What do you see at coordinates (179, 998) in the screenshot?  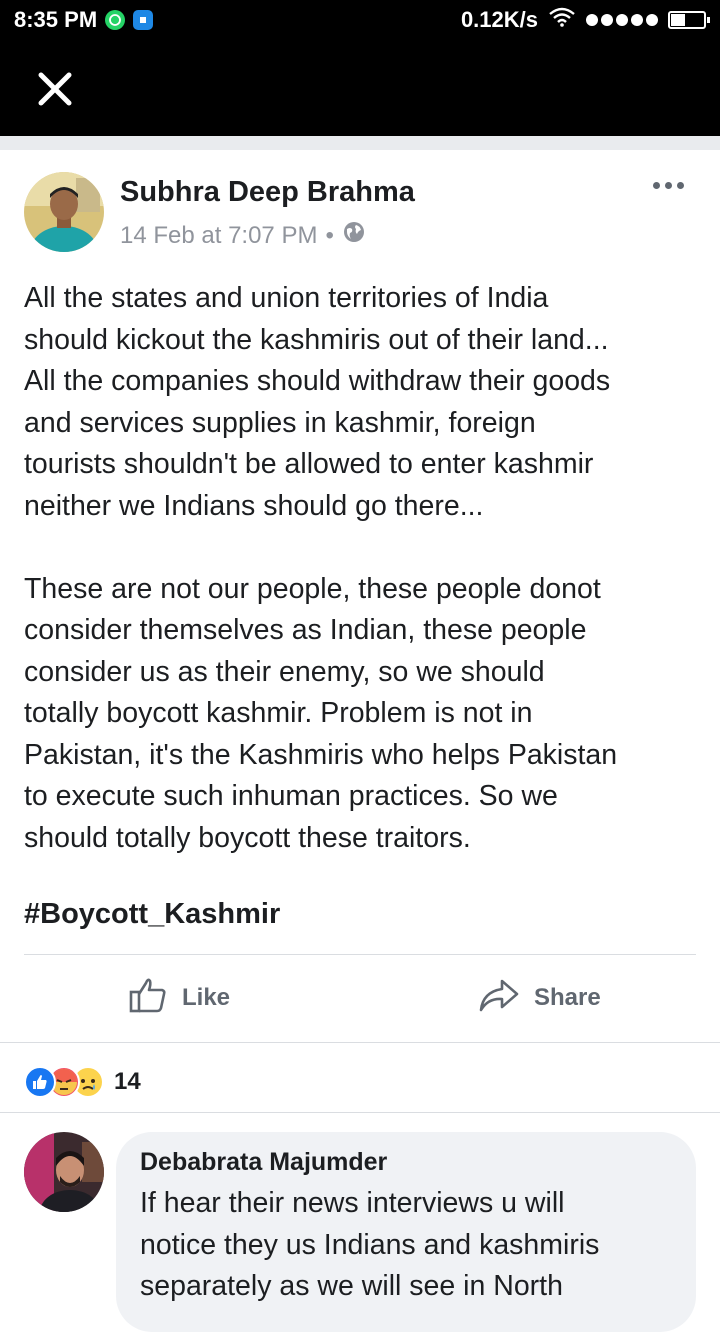 I see `like-button: Like` at bounding box center [179, 998].